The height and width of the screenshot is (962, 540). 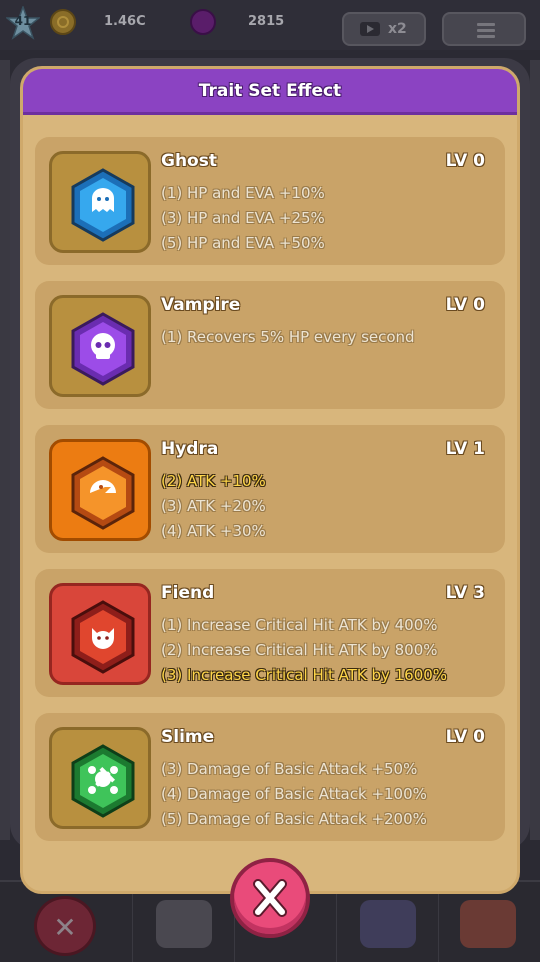 What do you see at coordinates (243, 243) in the screenshot?
I see `trait-effect: (5) HP and EVA +50%` at bounding box center [243, 243].